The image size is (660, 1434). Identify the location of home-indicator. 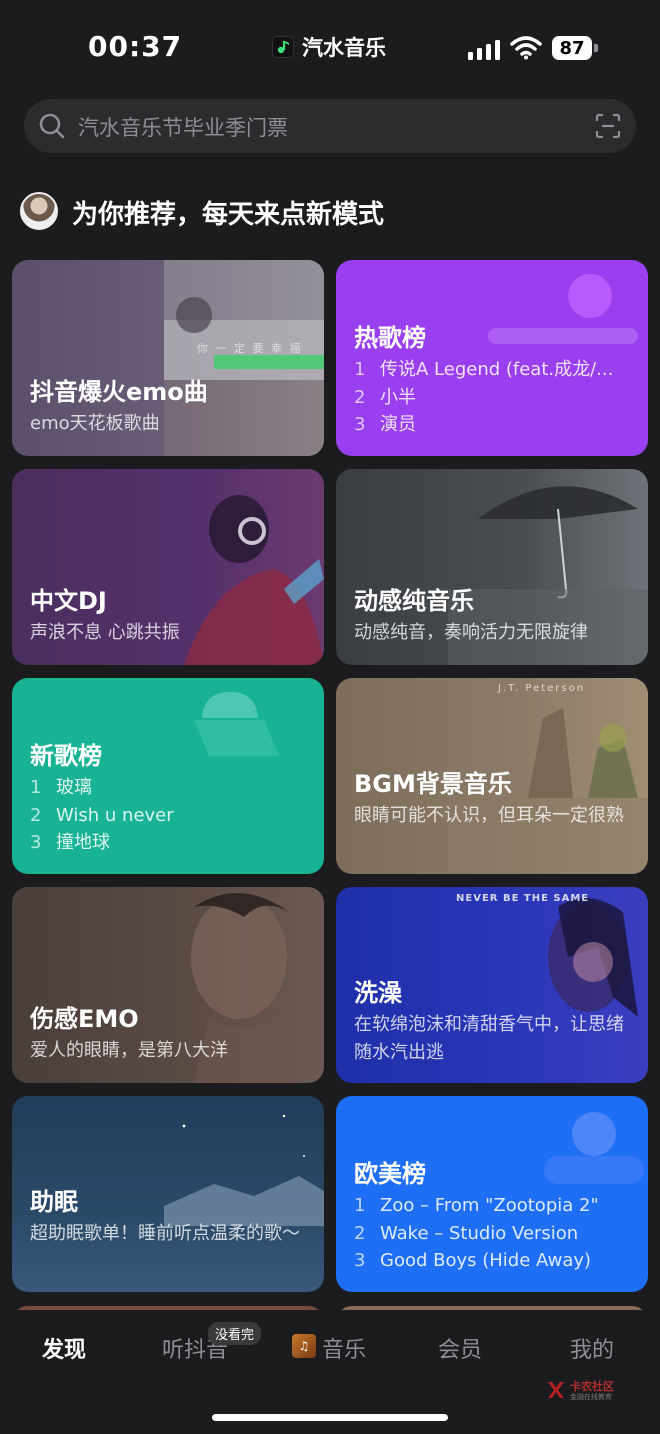
(330, 1417).